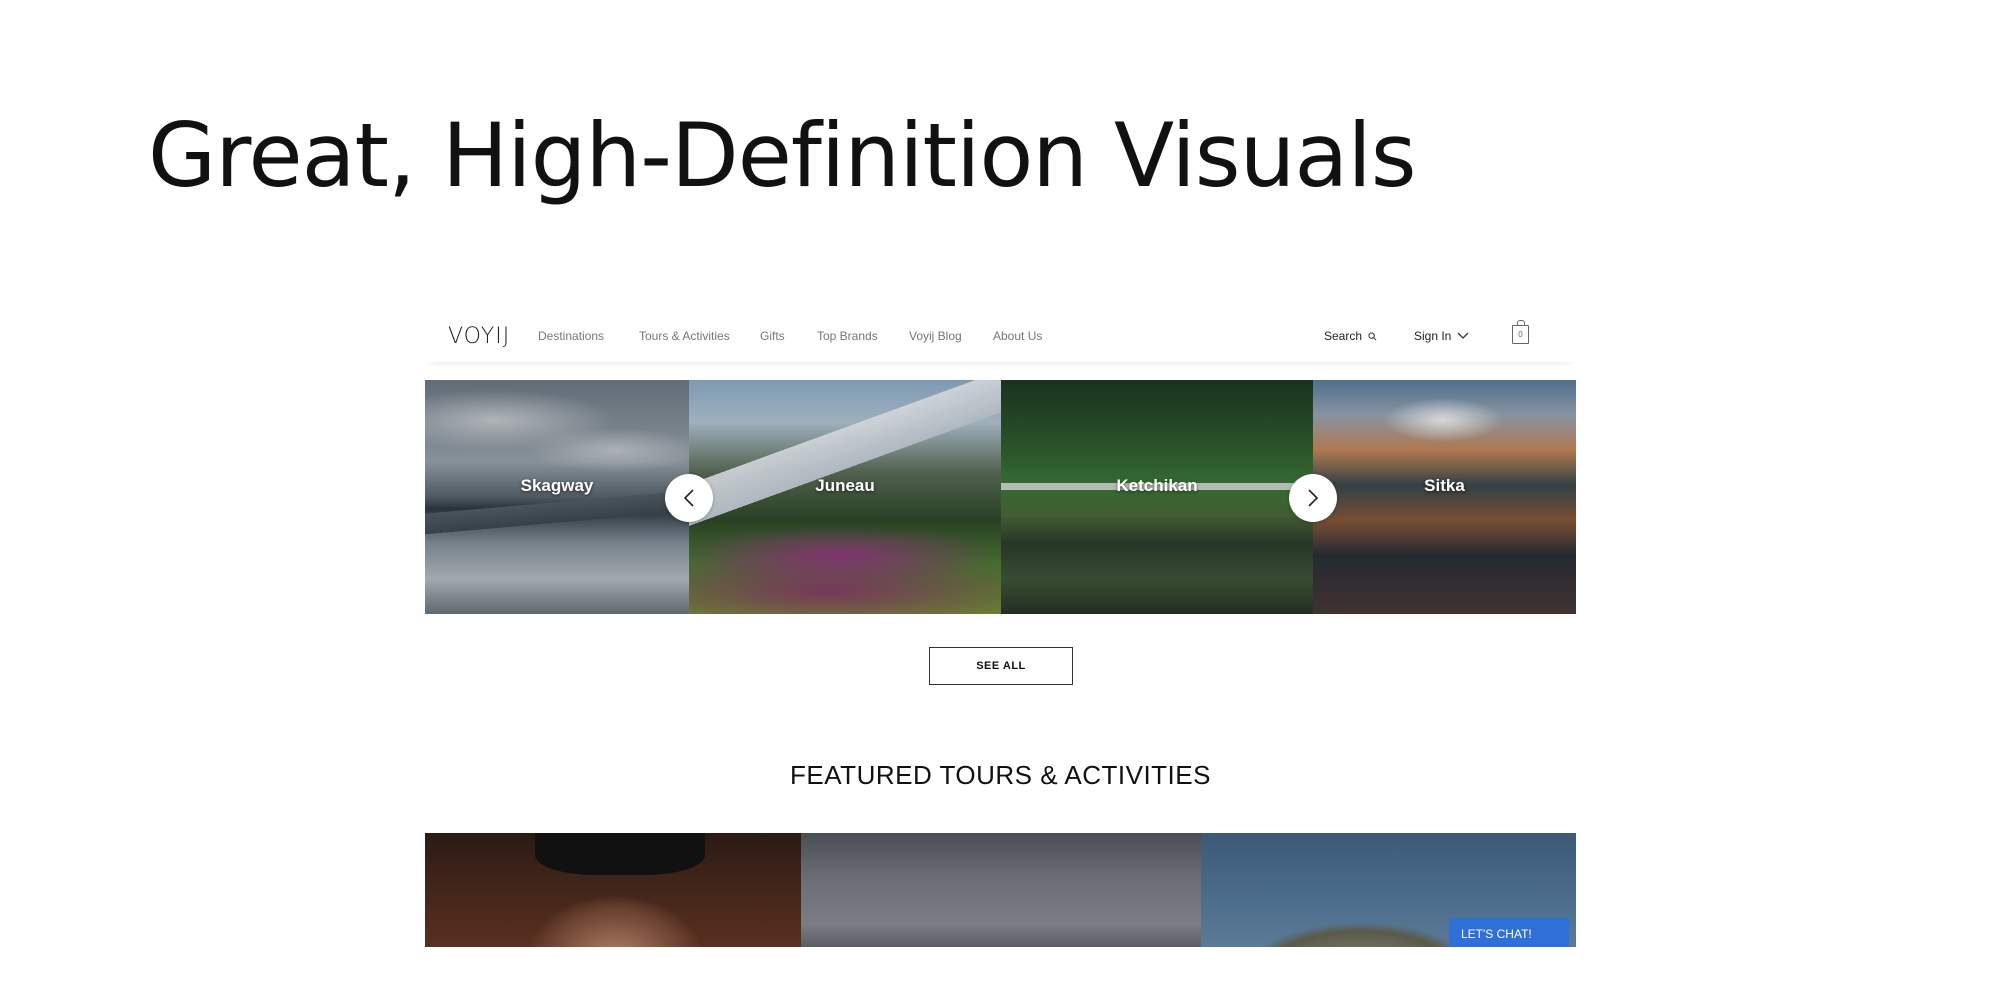  I want to click on cart-button: 0, so click(1520, 332).